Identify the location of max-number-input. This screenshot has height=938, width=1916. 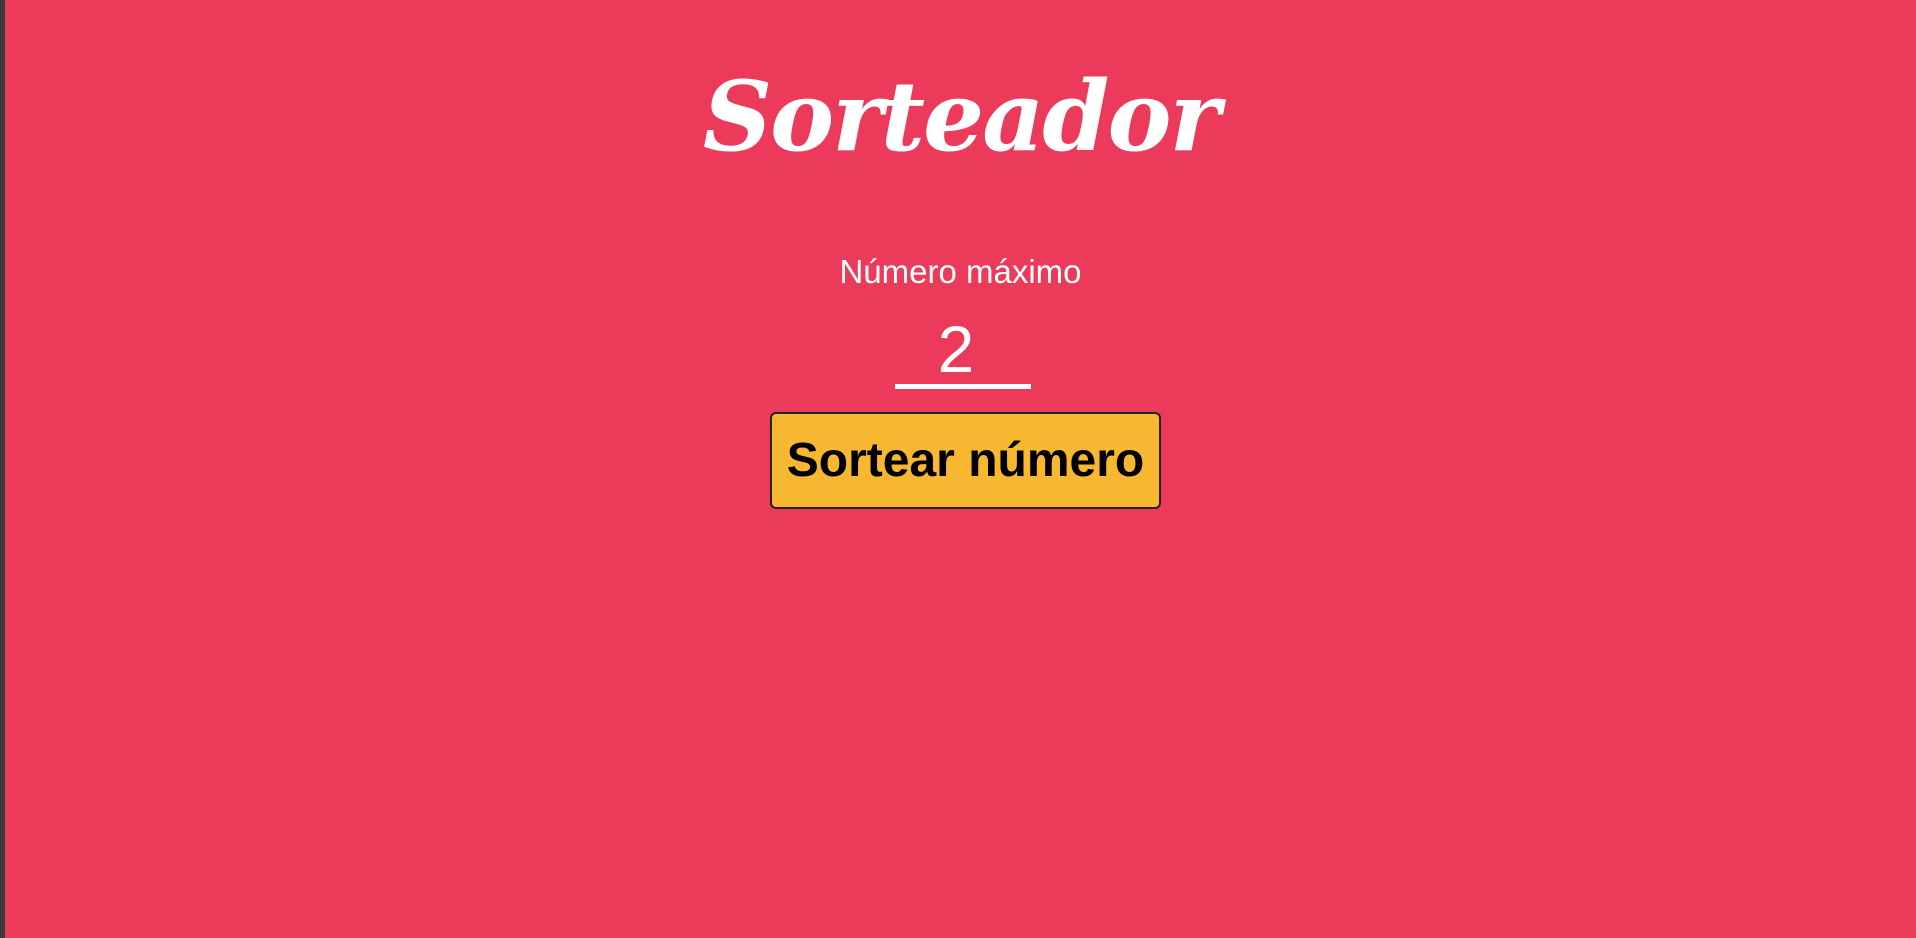
(963, 351).